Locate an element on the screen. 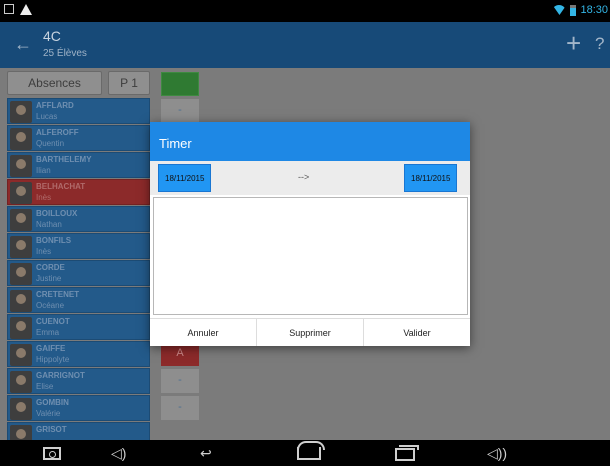 The width and height of the screenshot is (610, 466). app-bar: ← 4C 25 Élèves + ? is located at coordinates (305, 45).